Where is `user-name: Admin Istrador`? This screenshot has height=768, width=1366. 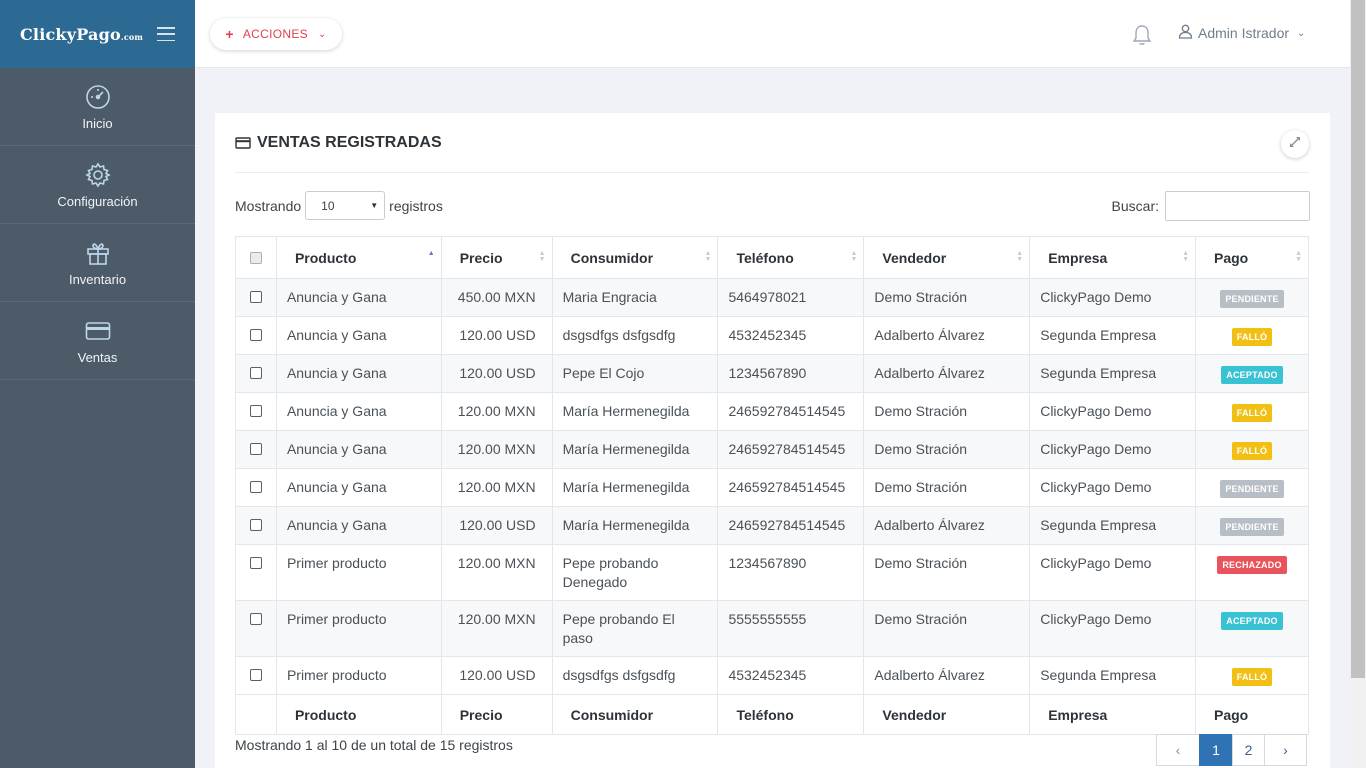 user-name: Admin Istrador is located at coordinates (1244, 33).